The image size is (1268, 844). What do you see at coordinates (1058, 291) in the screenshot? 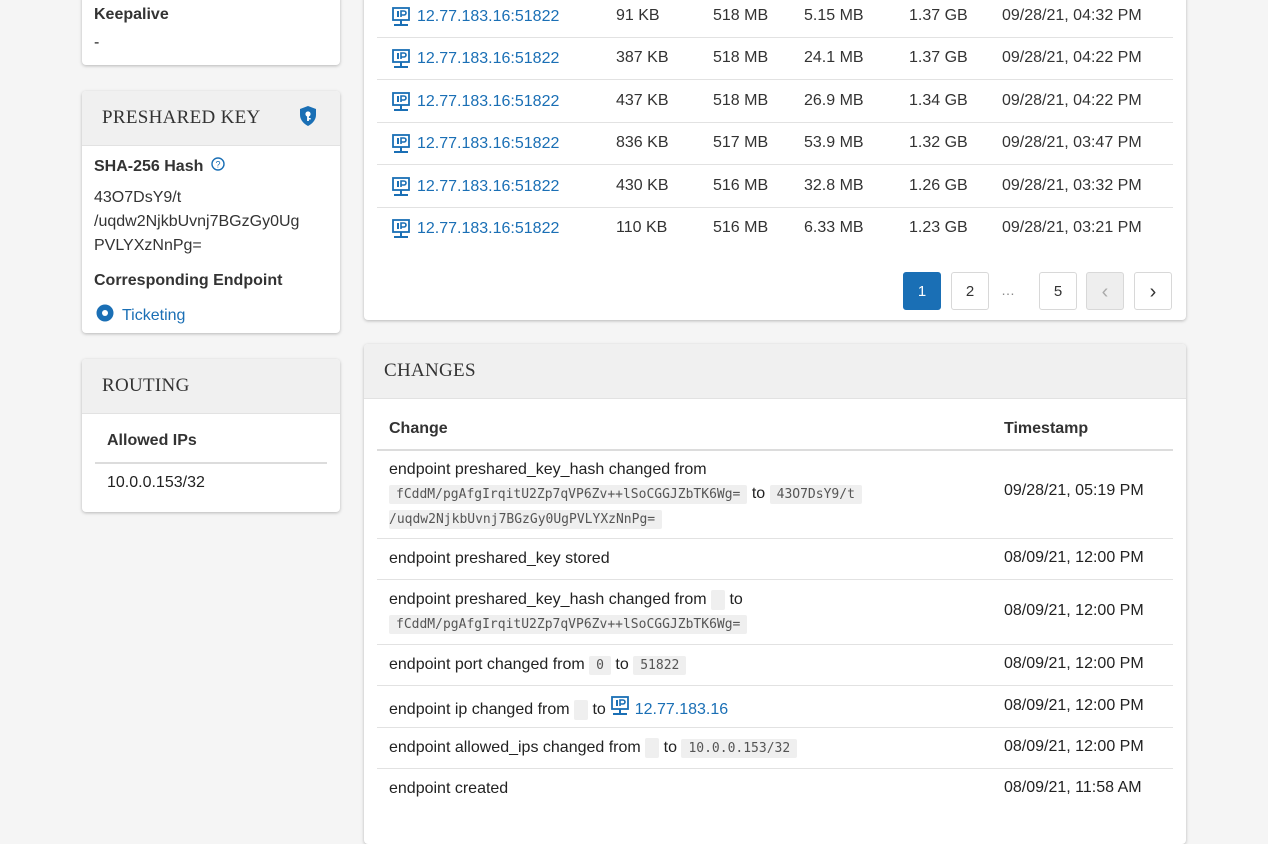
I see `page-5-button: 5` at bounding box center [1058, 291].